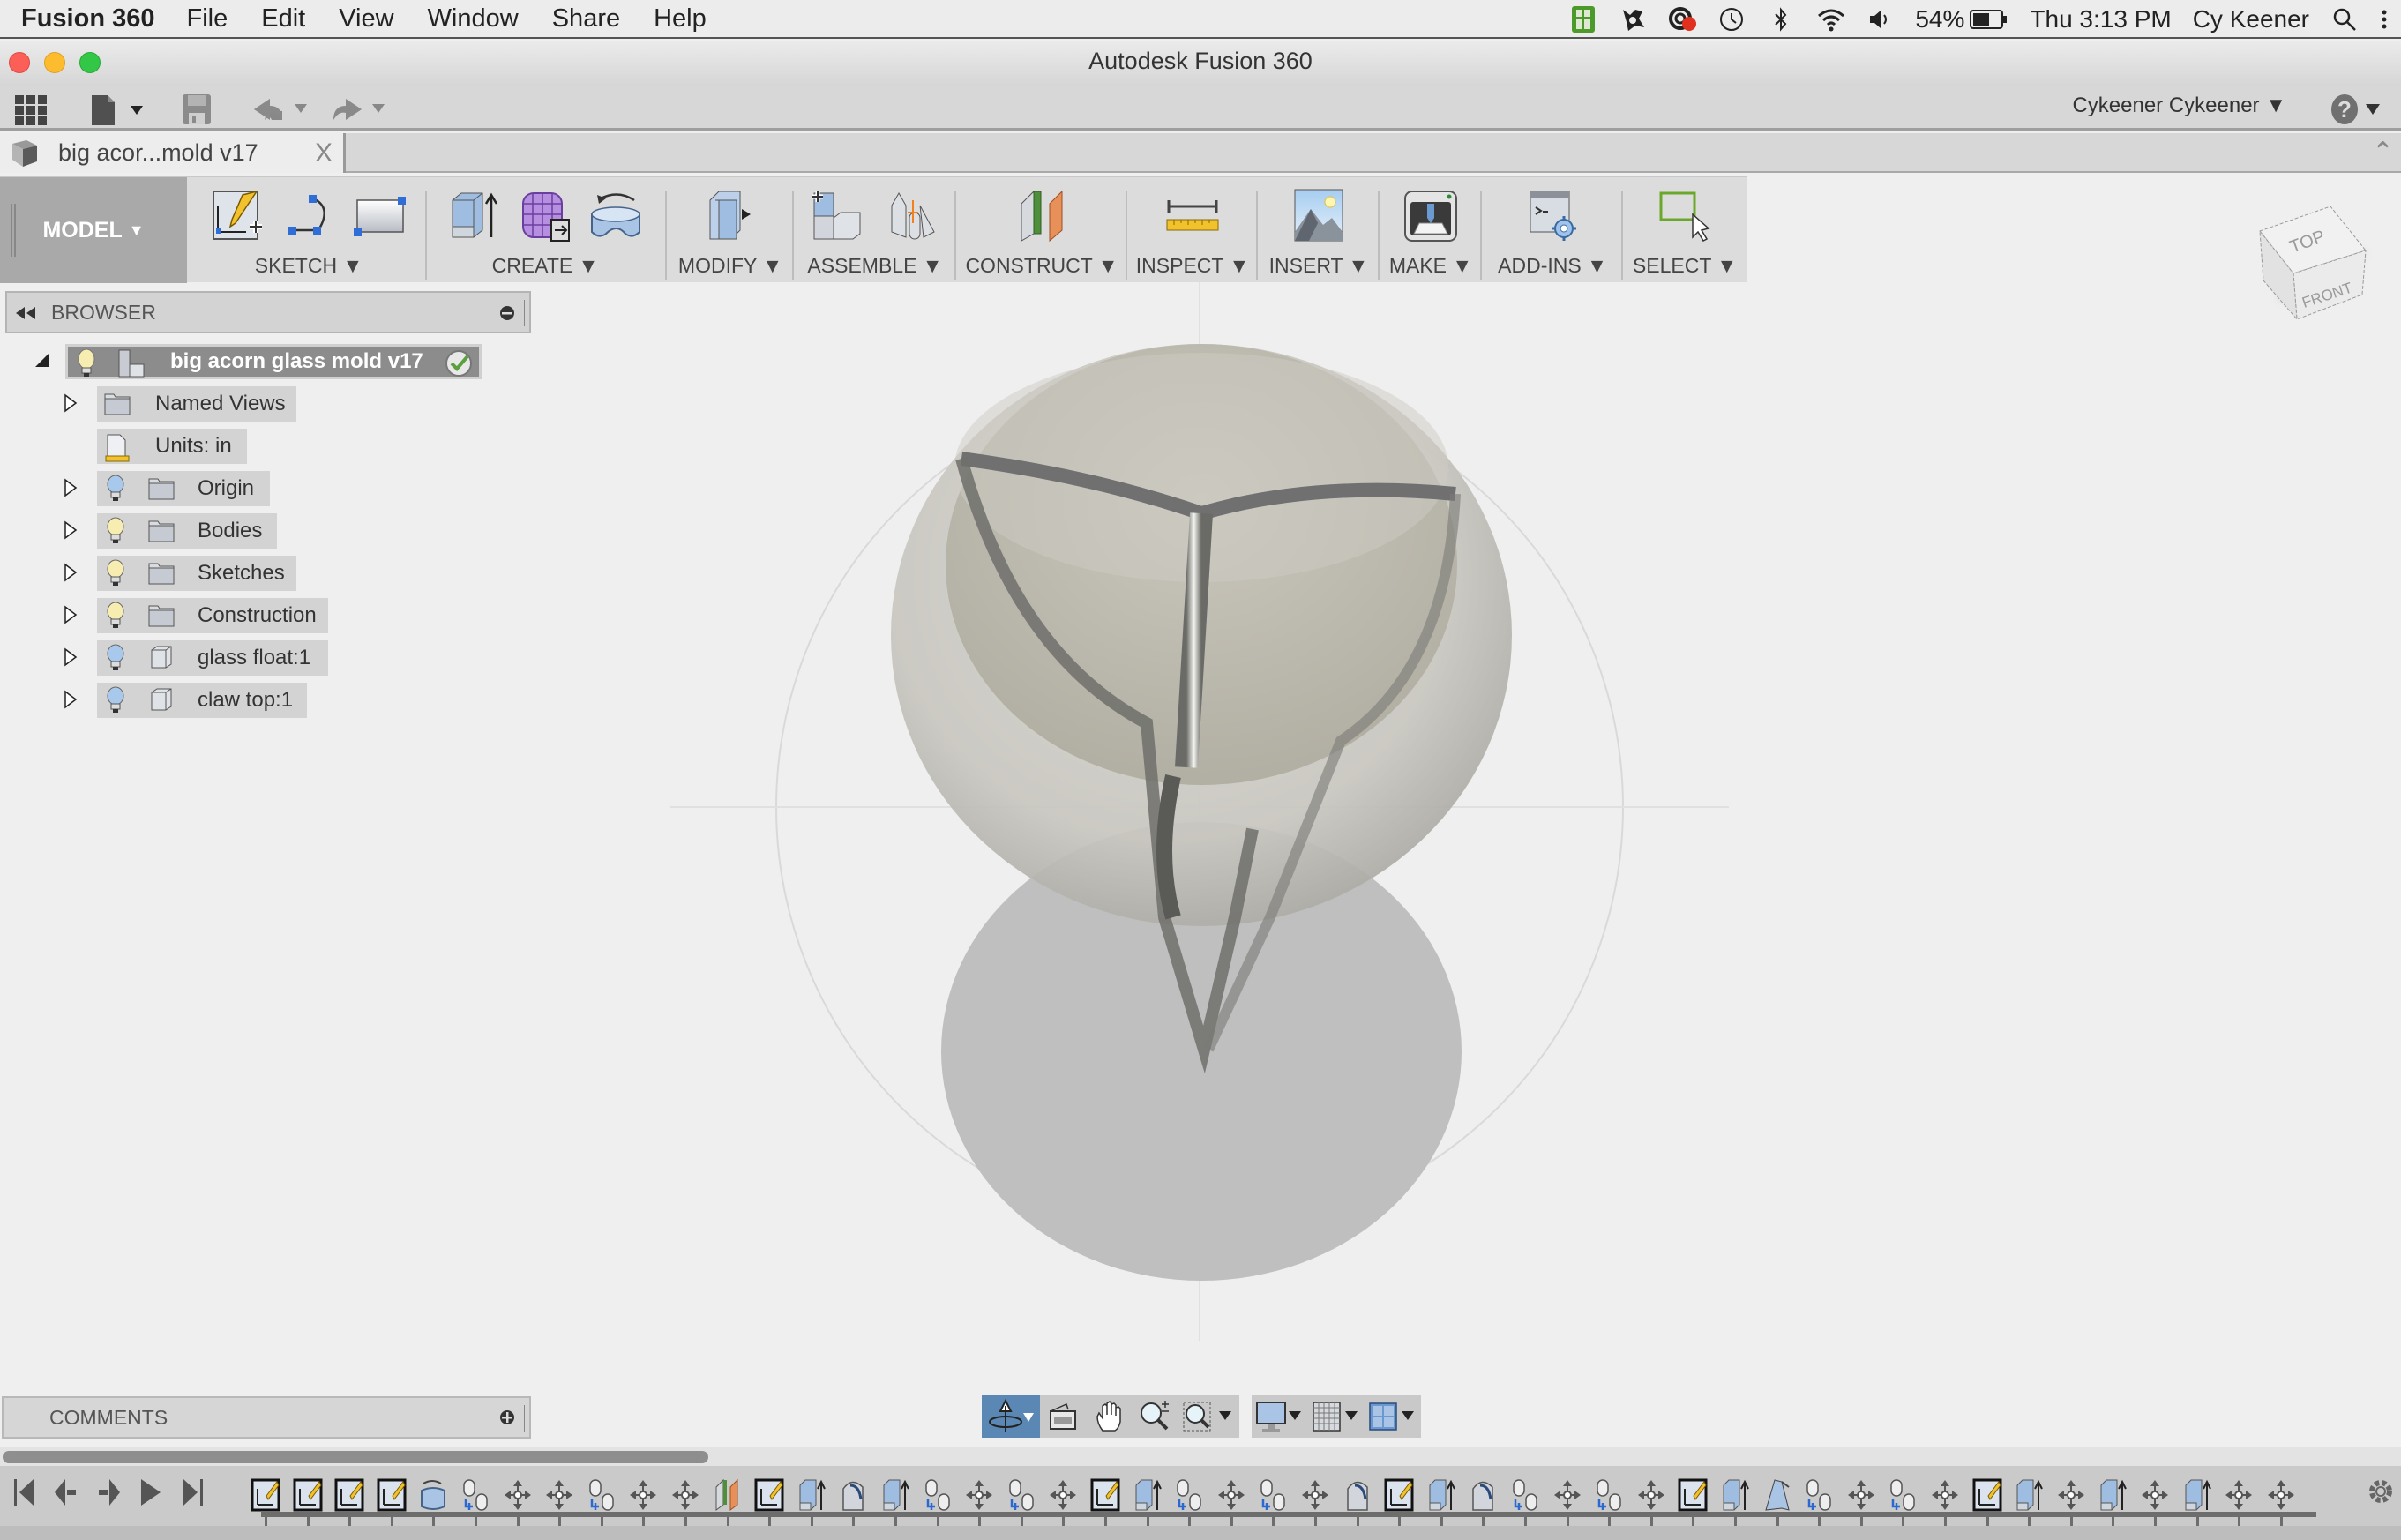 Image resolution: width=2401 pixels, height=1540 pixels. What do you see at coordinates (118, 111) in the screenshot?
I see `file-menu-icon` at bounding box center [118, 111].